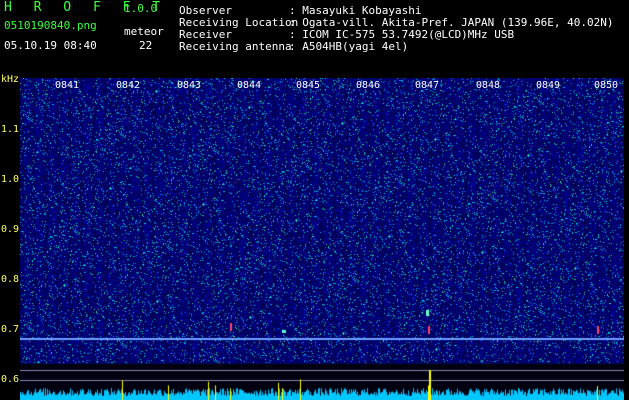 The image size is (629, 400). Describe the element at coordinates (50, 45) in the screenshot. I see `datetime: 05.10.19 08:40` at that location.